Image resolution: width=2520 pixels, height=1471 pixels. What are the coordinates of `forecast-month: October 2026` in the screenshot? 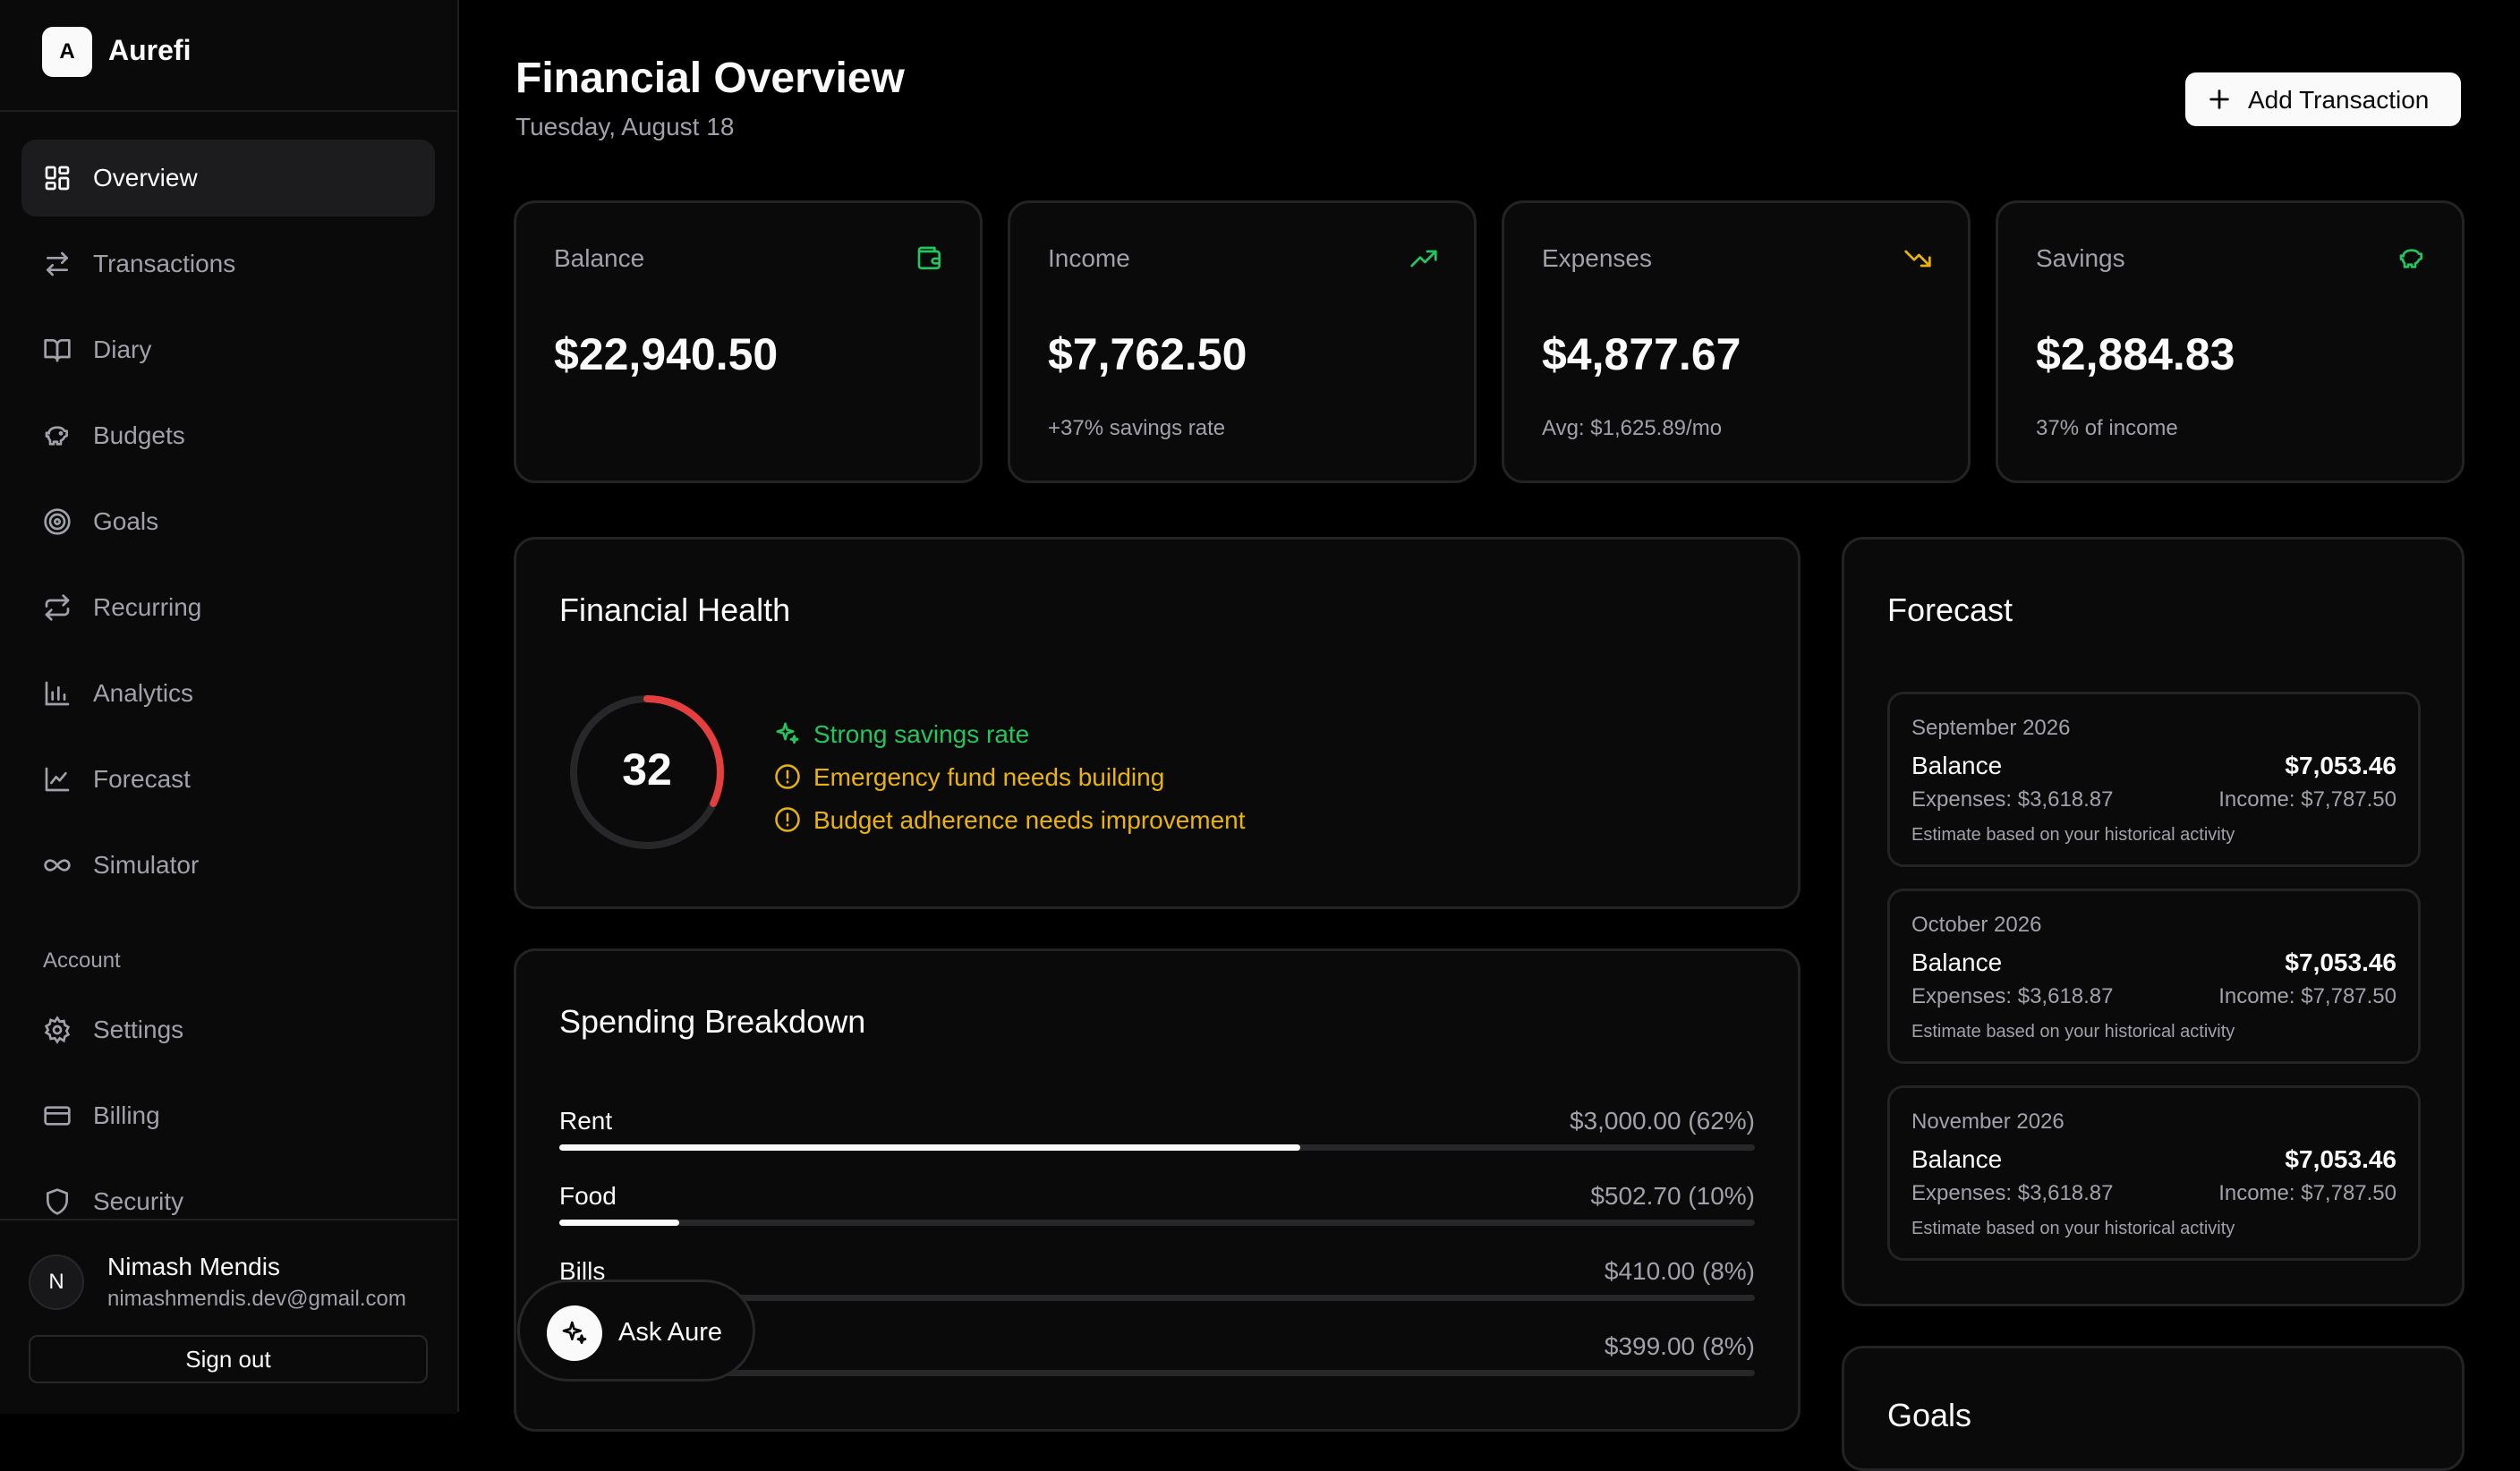 It's located at (1976, 925).